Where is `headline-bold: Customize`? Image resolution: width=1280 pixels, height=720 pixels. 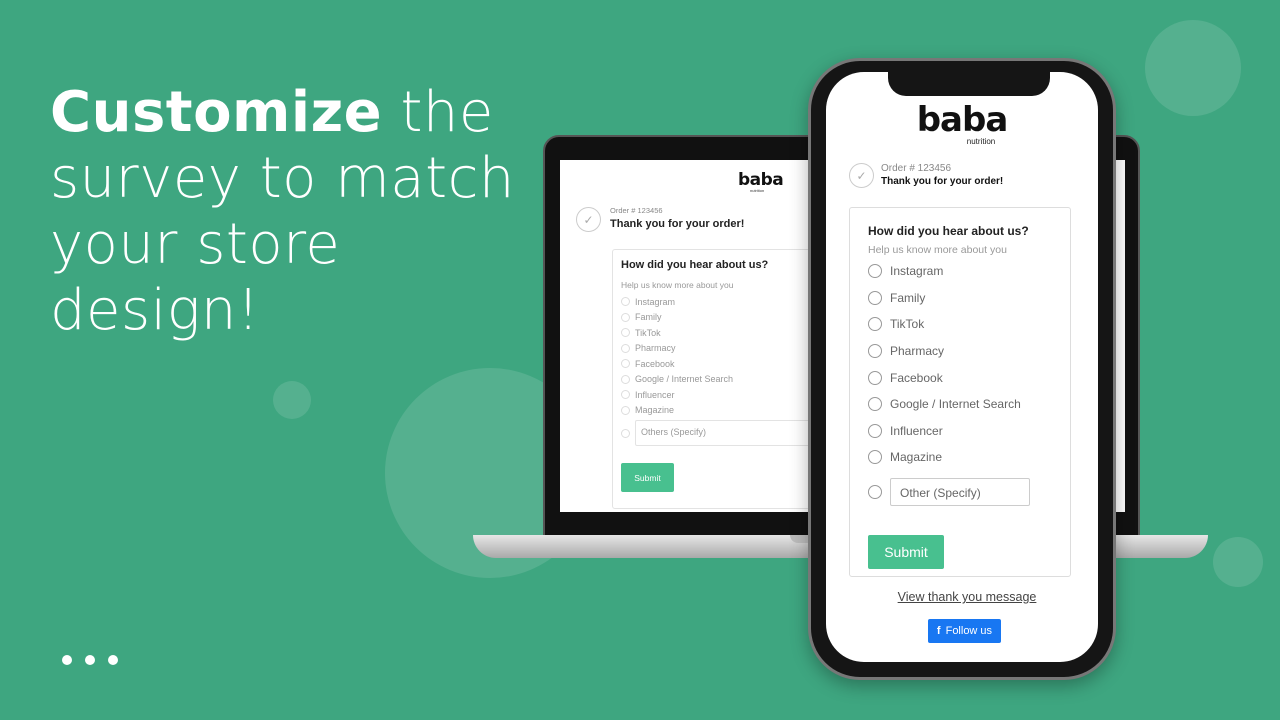
headline-bold: Customize is located at coordinates (216, 112).